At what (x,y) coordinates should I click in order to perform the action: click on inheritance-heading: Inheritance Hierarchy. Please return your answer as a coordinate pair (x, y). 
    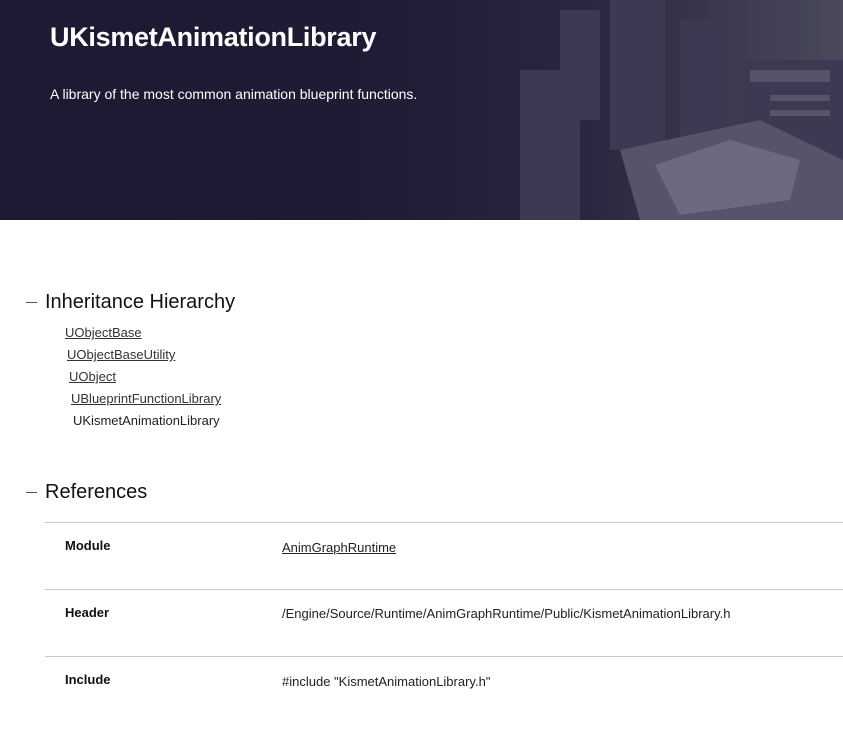
    Looking at the image, I should click on (140, 302).